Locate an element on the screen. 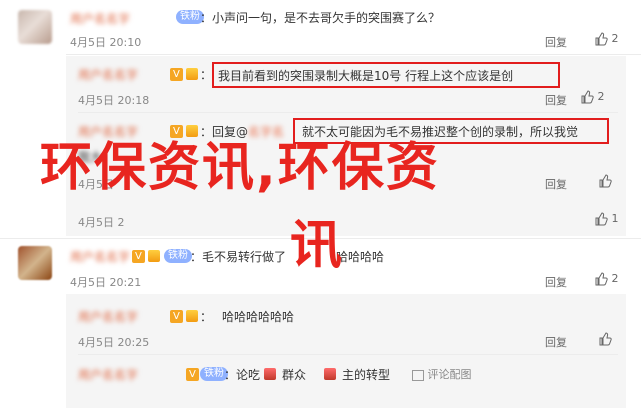 This screenshot has height=408, width=641. reply-thread is located at coordinates (346, 221).